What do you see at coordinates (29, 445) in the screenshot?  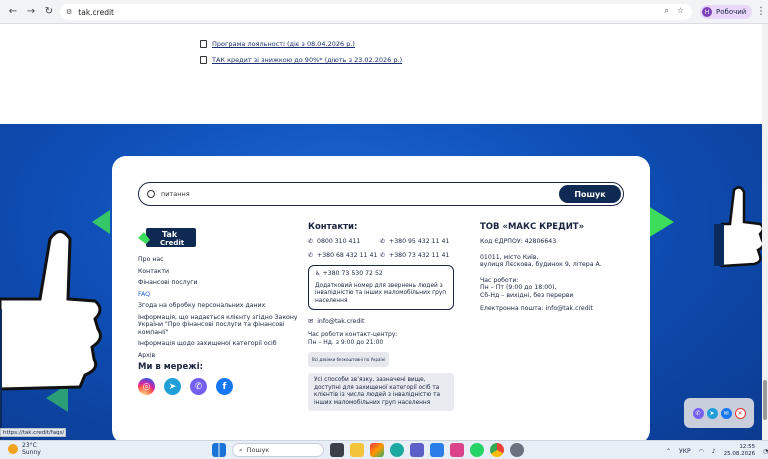 I see `weather-temp: 23°C` at bounding box center [29, 445].